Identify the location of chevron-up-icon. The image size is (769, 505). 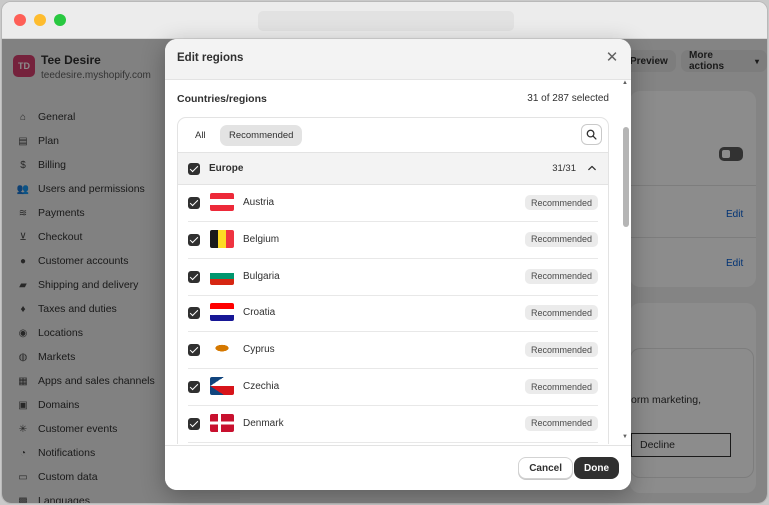
(592, 168).